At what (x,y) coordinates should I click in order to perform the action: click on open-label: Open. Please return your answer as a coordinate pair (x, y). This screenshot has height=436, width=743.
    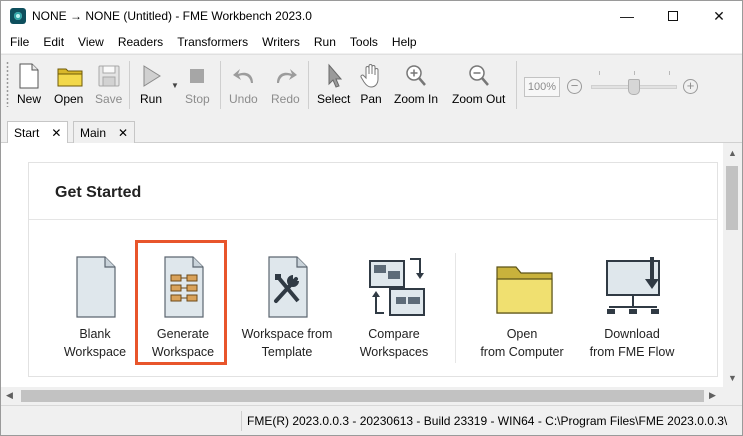
    Looking at the image, I should click on (69, 99).